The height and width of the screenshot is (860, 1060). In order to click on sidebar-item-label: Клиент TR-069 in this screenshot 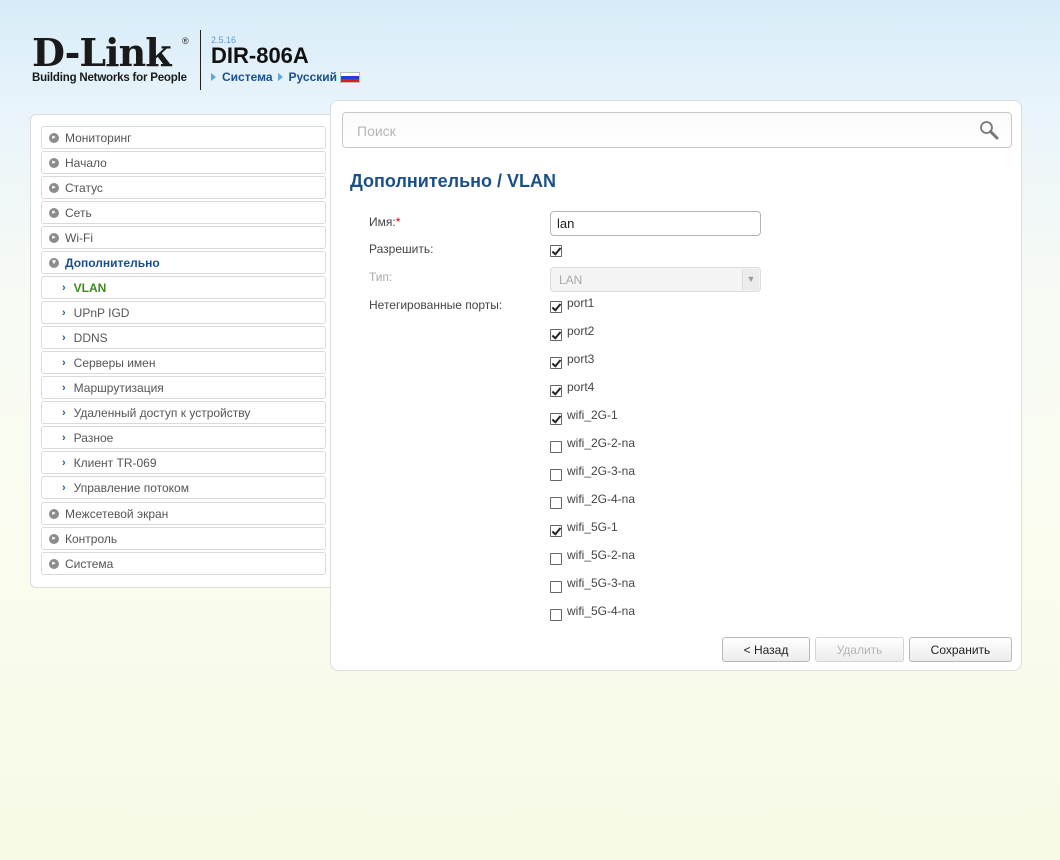, I will do `click(115, 462)`.